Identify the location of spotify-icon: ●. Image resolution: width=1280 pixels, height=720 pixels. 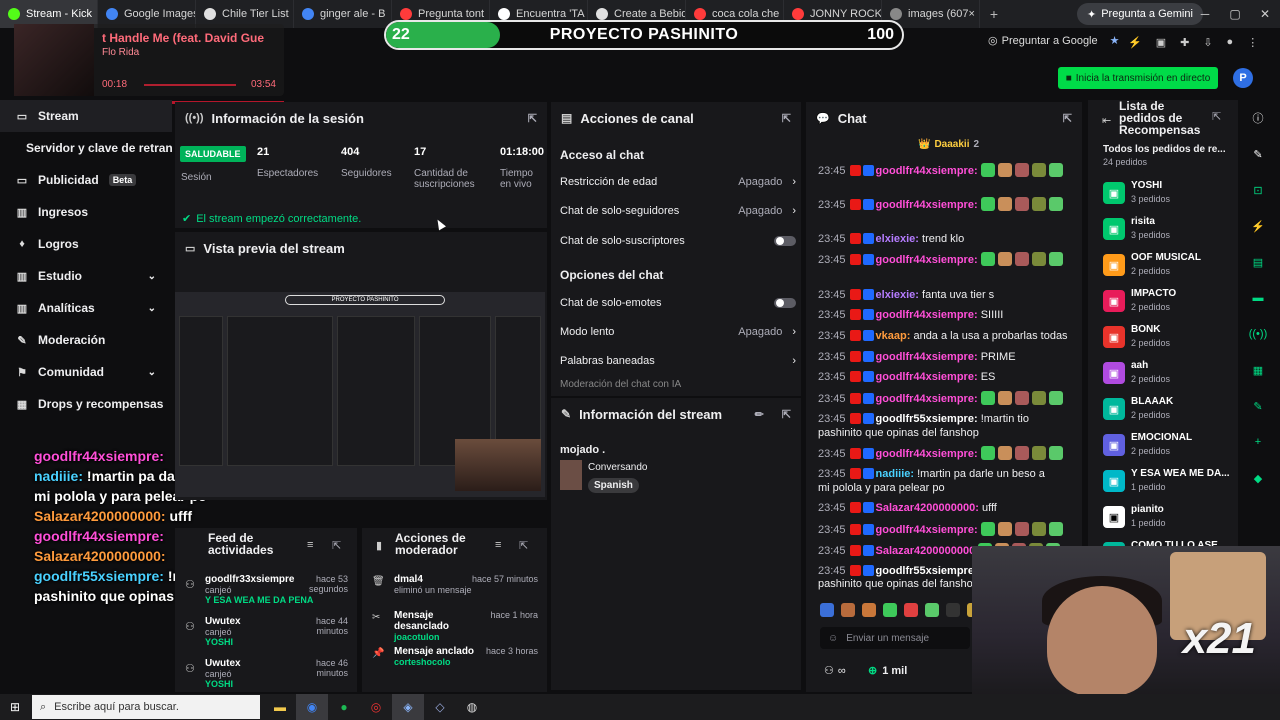
(344, 707).